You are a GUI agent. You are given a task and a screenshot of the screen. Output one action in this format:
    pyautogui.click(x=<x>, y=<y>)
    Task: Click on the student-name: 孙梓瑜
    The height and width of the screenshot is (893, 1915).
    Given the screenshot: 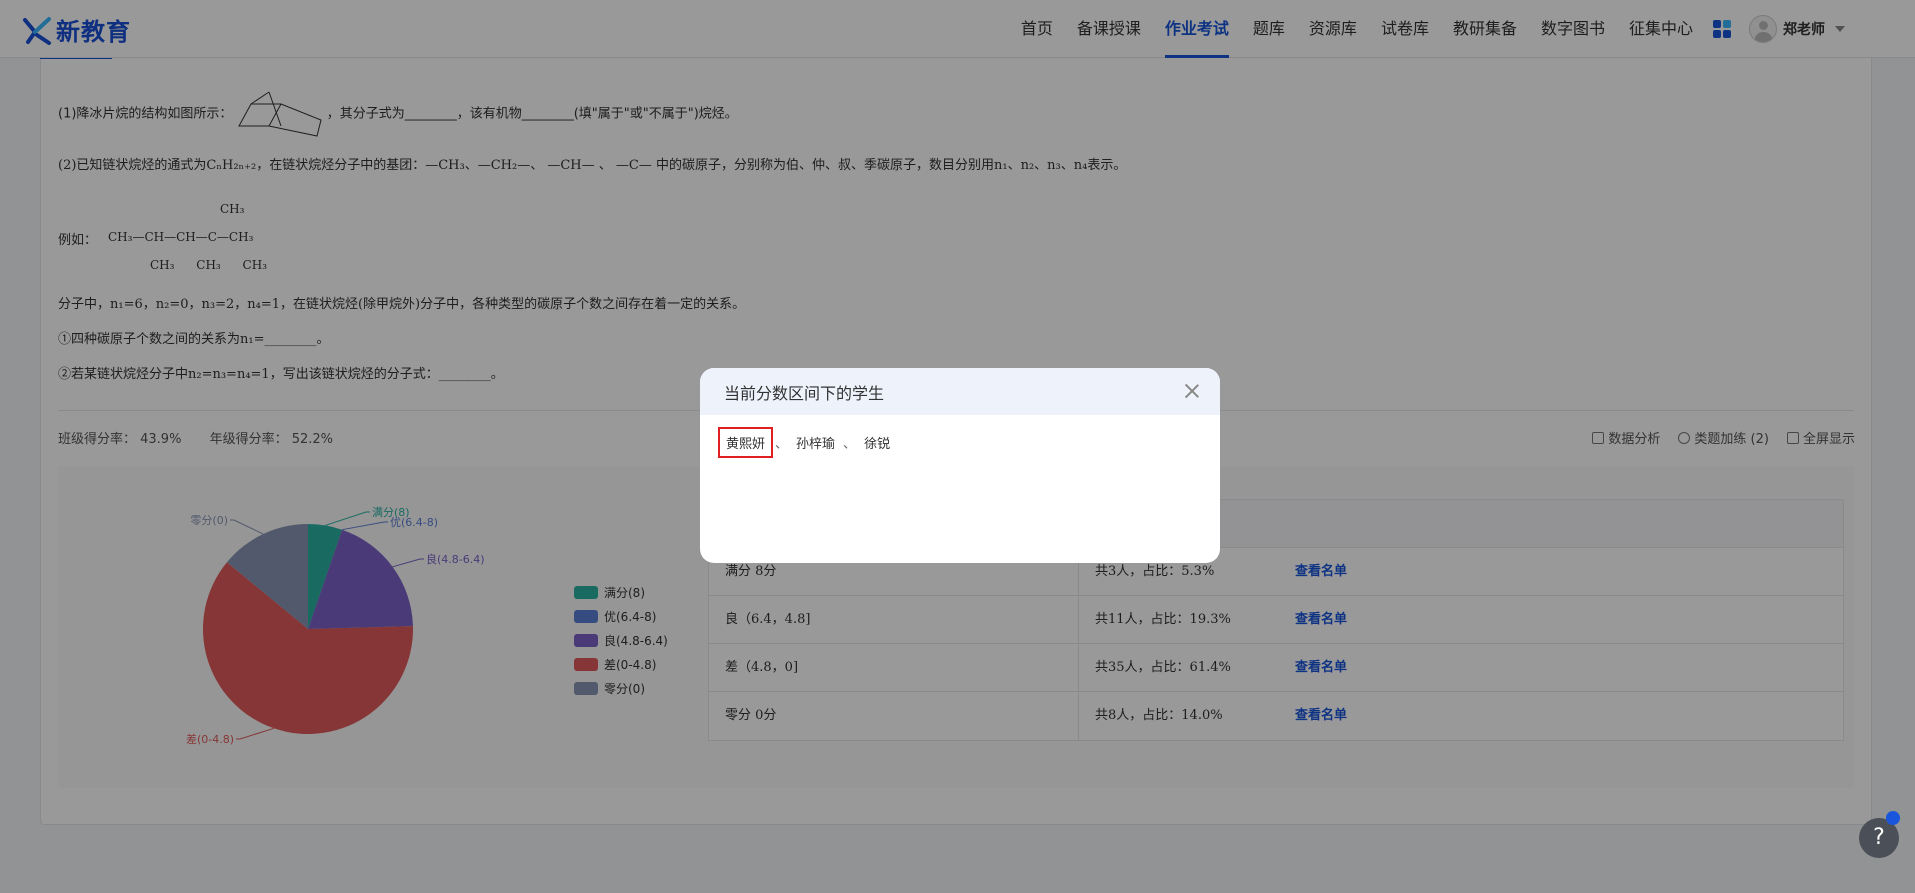 What is the action you would take?
    pyautogui.click(x=815, y=442)
    